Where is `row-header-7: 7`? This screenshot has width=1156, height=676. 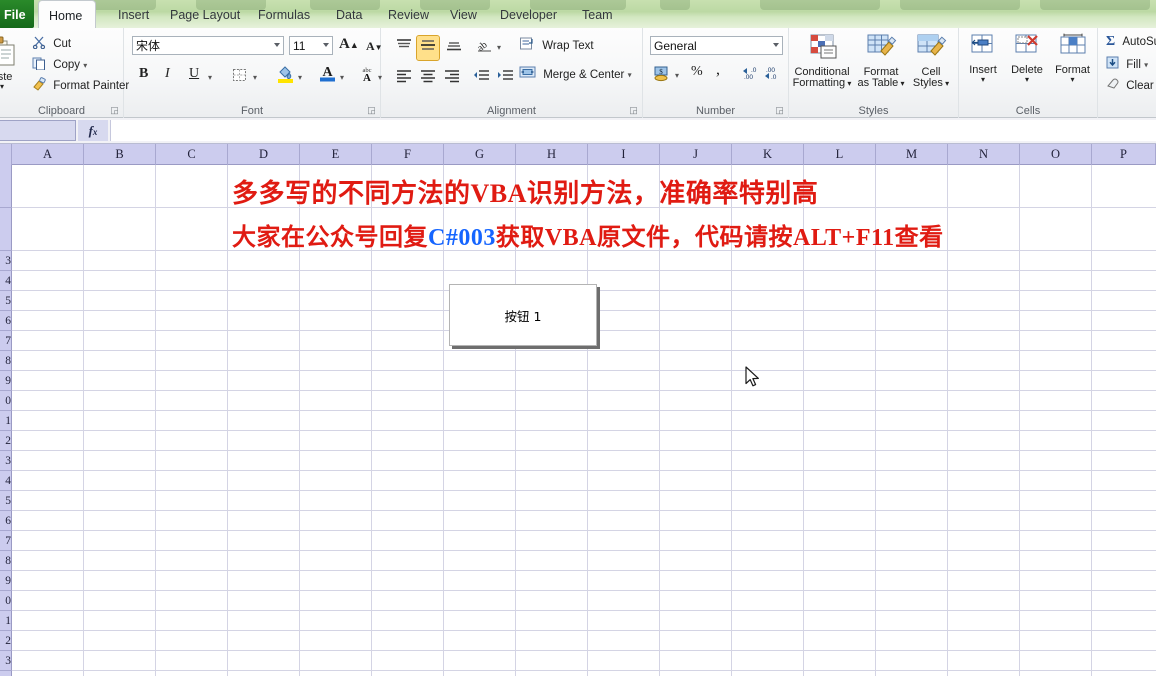
row-header-7: 7 is located at coordinates (6, 341).